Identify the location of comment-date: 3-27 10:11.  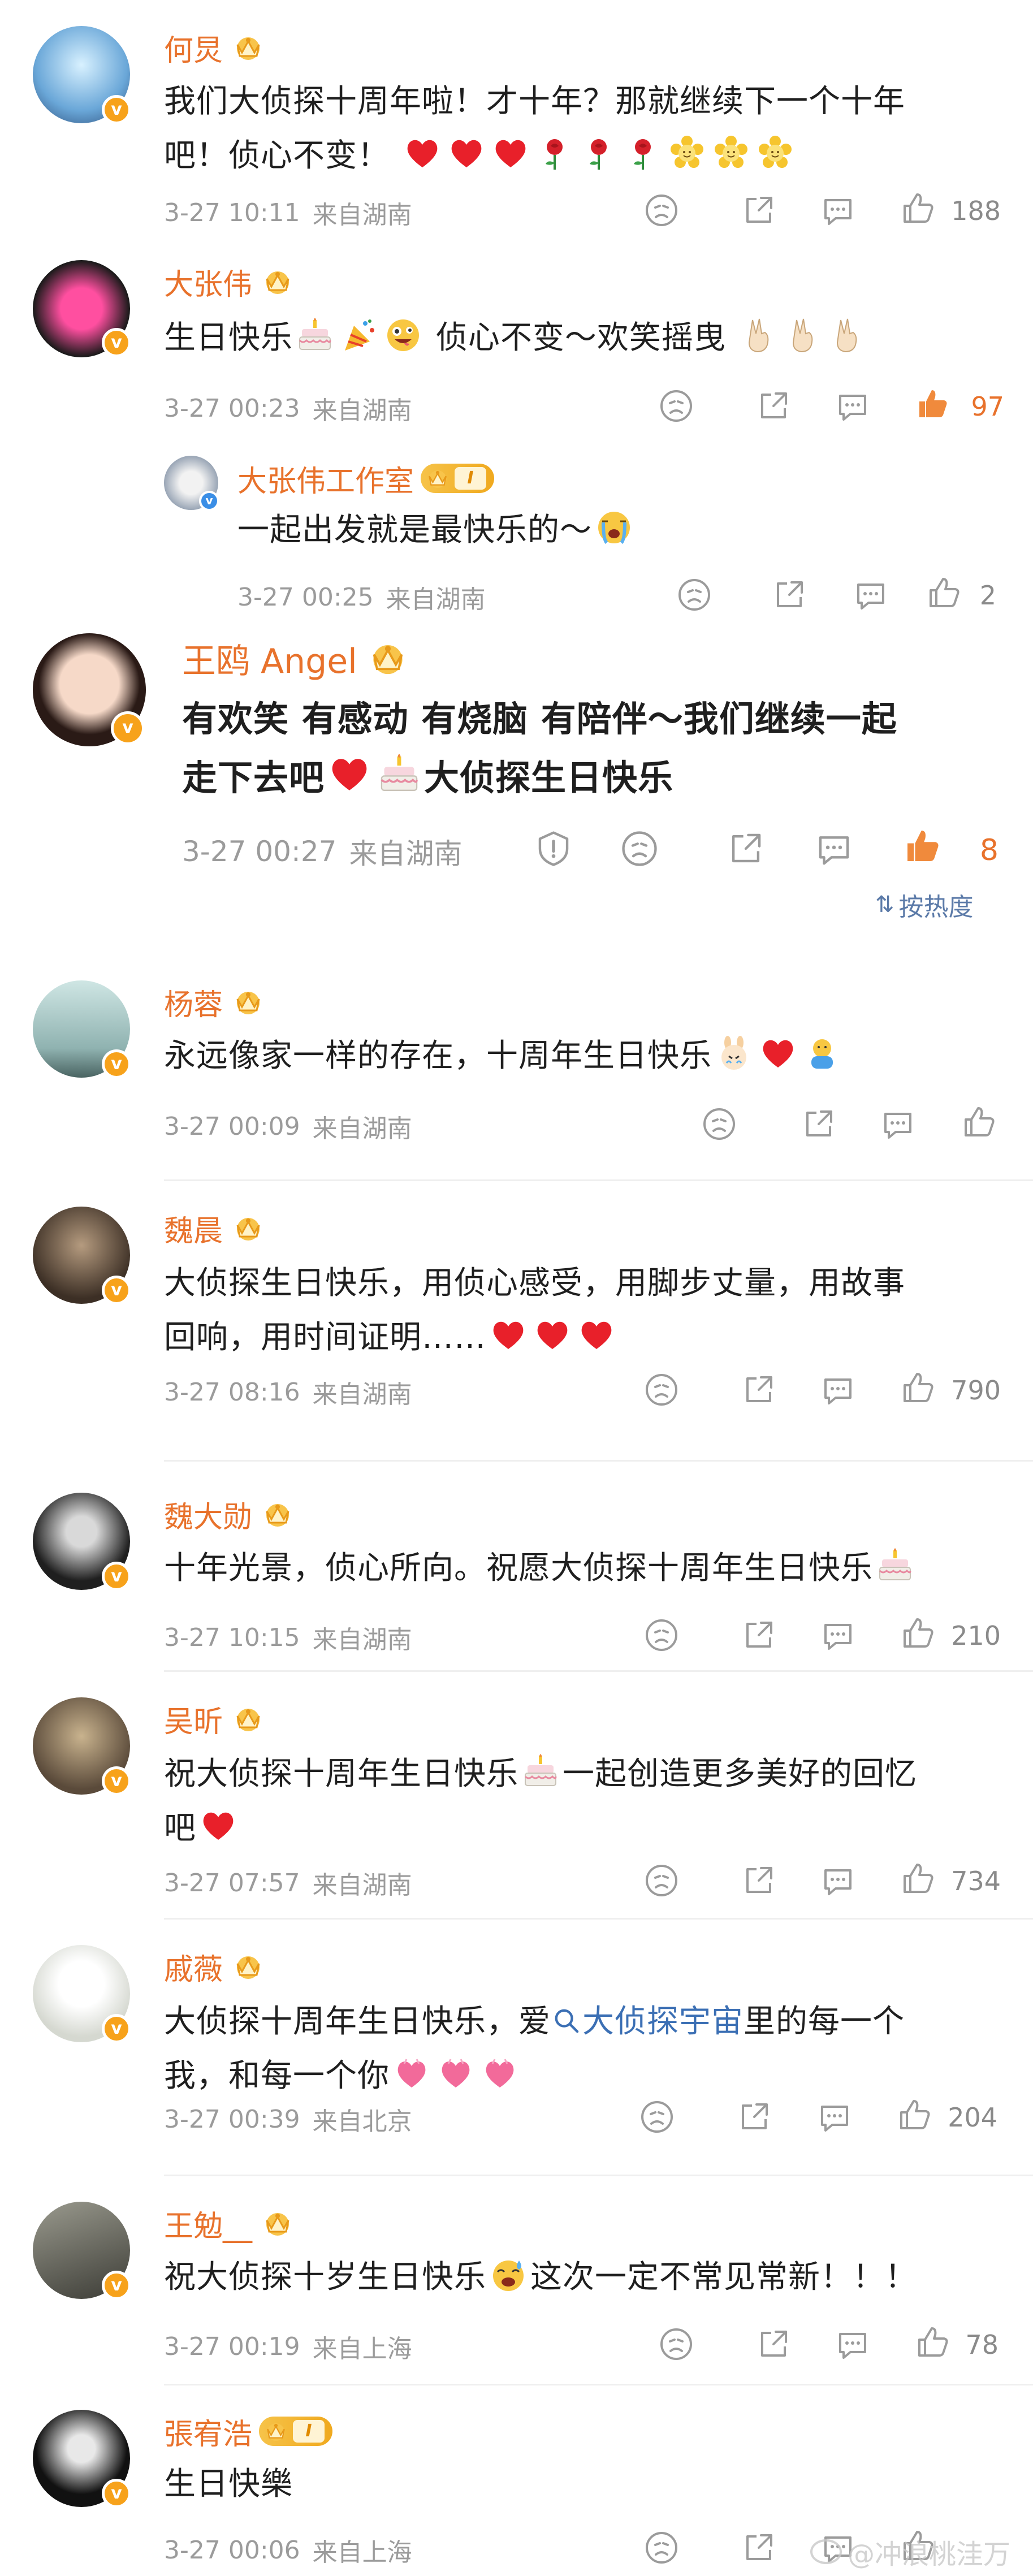
(232, 212).